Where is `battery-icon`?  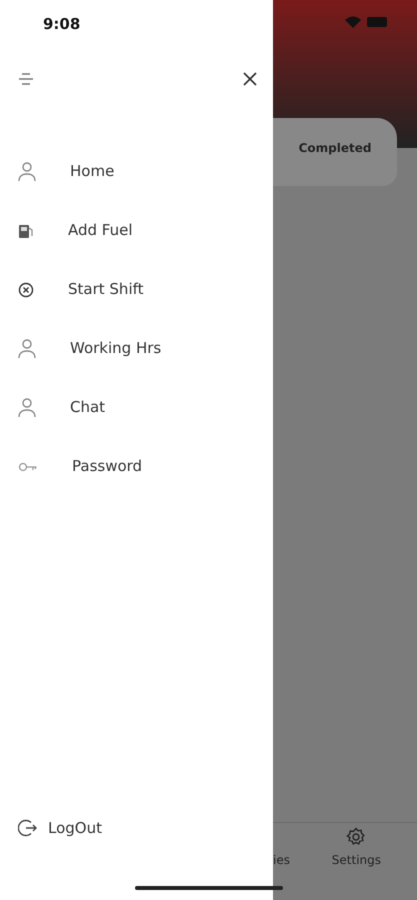 battery-icon is located at coordinates (378, 22).